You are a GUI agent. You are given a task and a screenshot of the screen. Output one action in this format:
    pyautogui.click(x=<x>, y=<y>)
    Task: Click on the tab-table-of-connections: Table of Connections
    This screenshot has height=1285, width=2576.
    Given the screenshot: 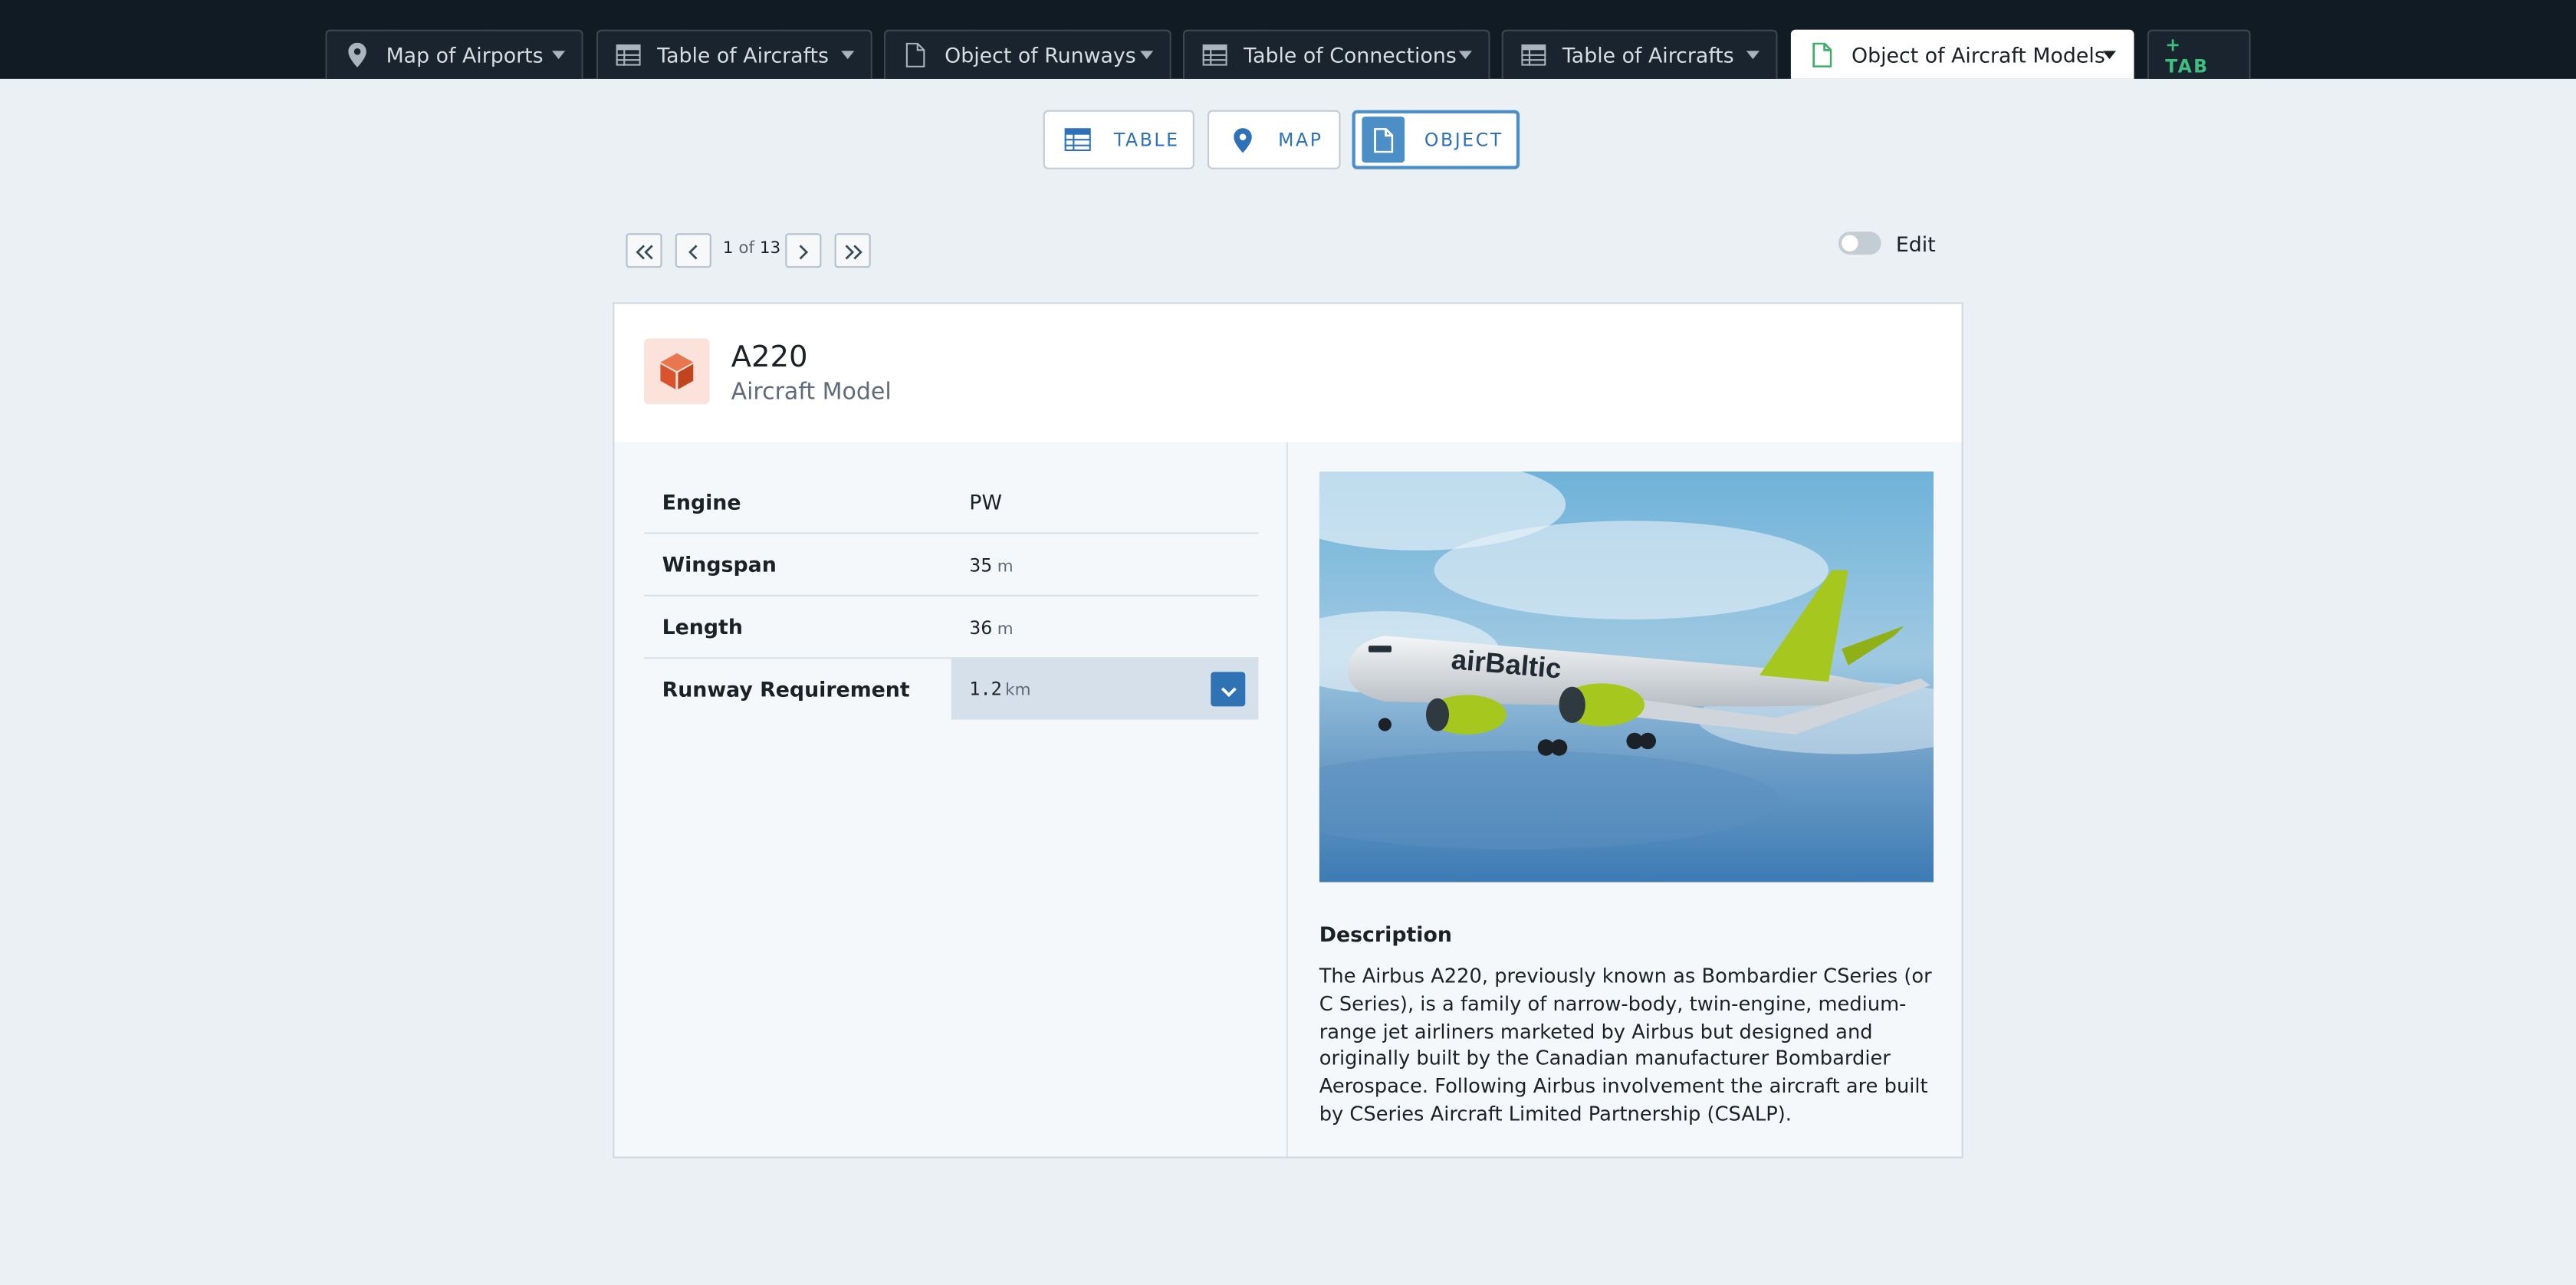 What is the action you would take?
    pyautogui.click(x=1336, y=54)
    